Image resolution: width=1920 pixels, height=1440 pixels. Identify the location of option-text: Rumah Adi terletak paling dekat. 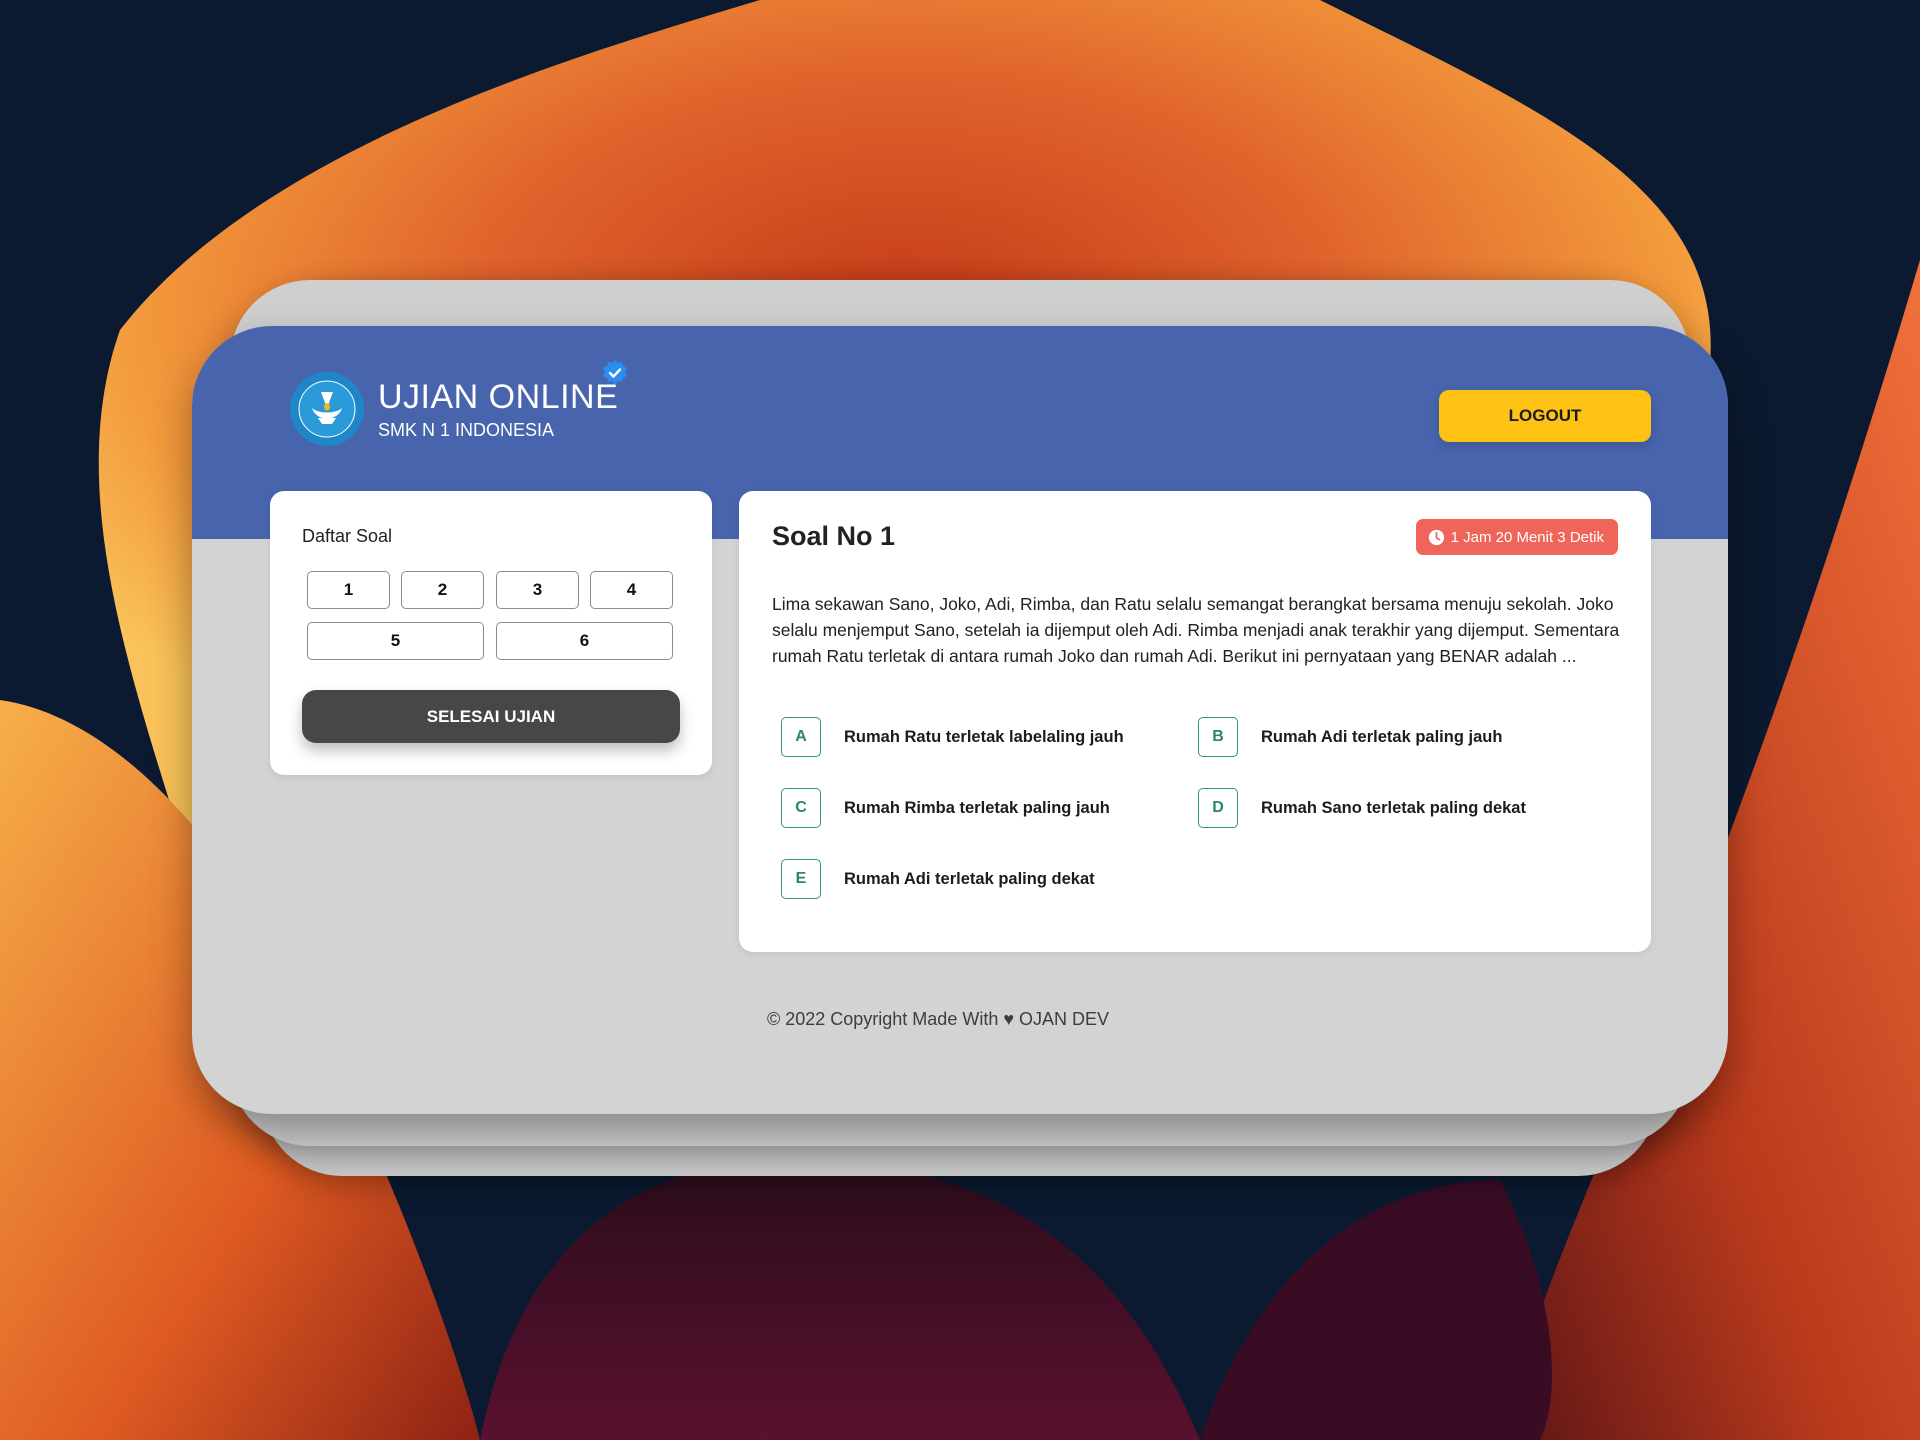
(969, 878).